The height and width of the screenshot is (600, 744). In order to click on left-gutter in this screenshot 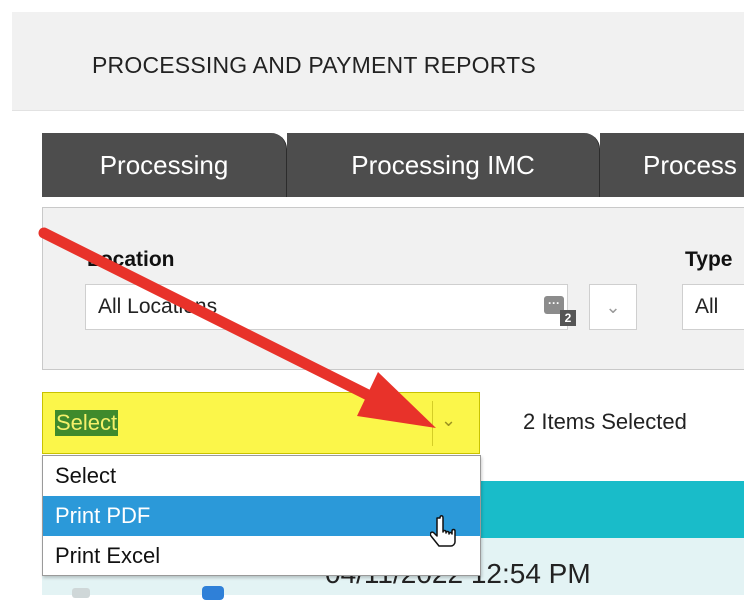, I will do `click(6, 297)`.